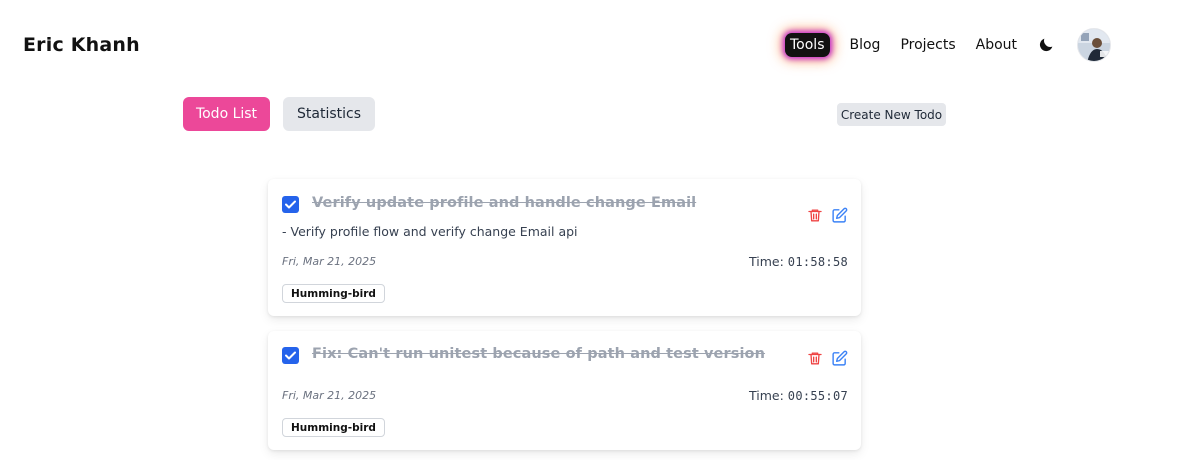 The height and width of the screenshot is (460, 1200). Describe the element at coordinates (817, 396) in the screenshot. I see `time-value: 00:55:07` at that location.